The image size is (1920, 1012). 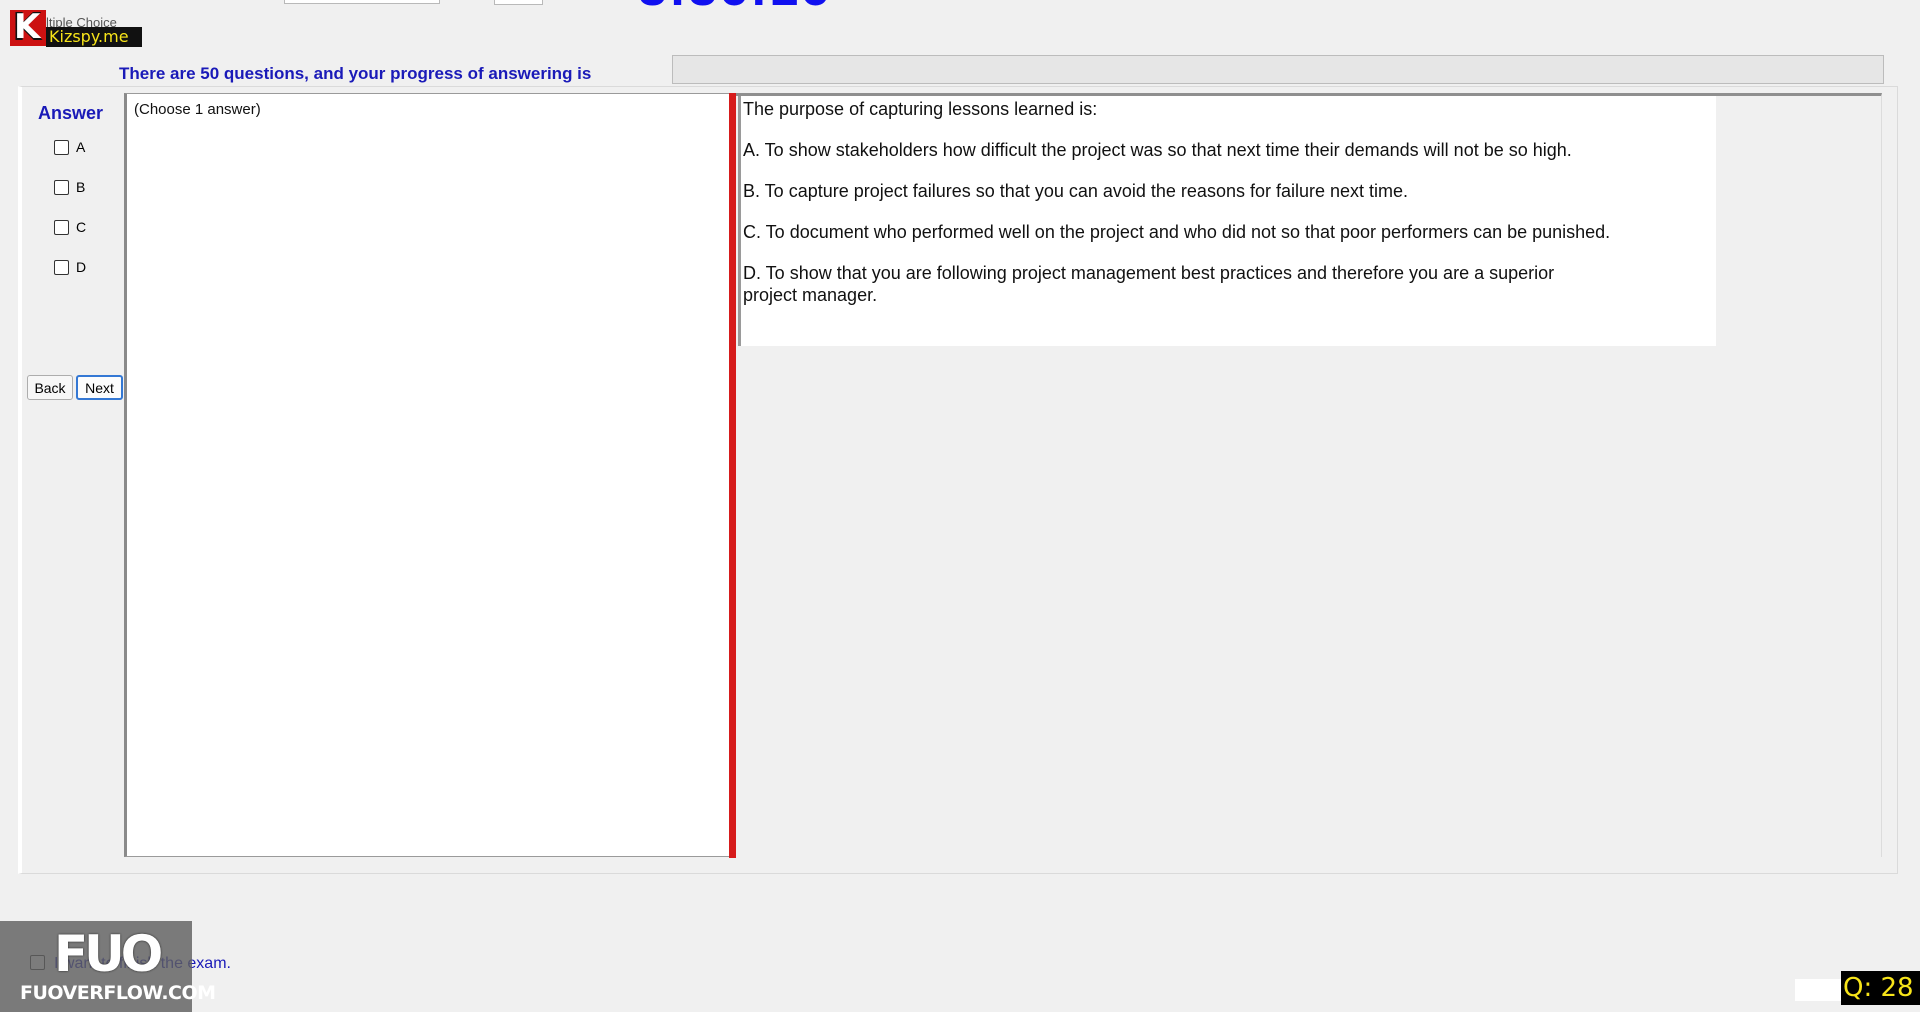 I want to click on small-input-field, so click(x=518, y=2).